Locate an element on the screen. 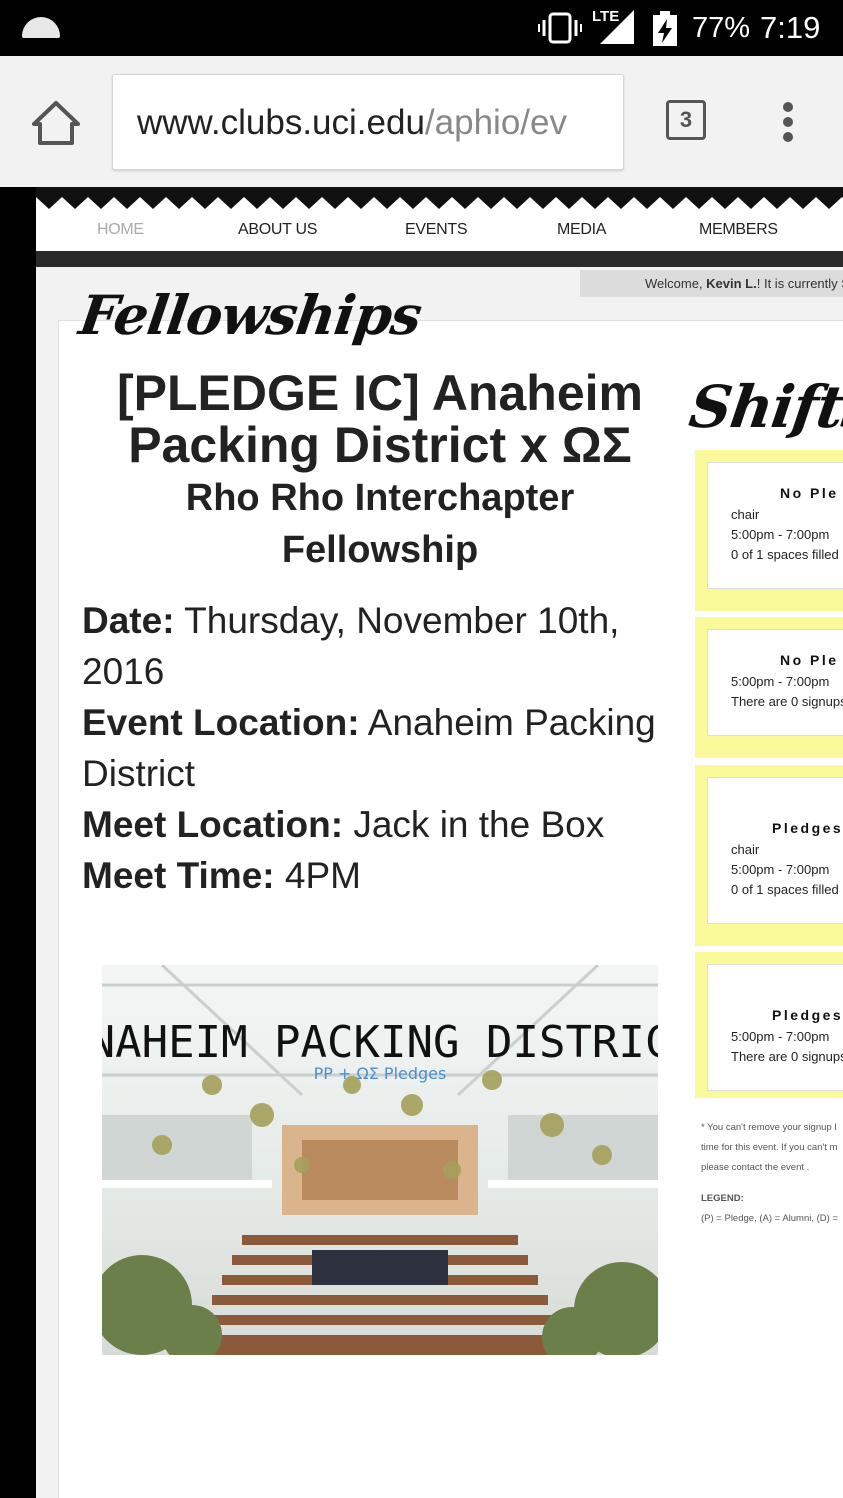  photo-caption: PP + ΩΣ Pledges is located at coordinates (380, 1073).